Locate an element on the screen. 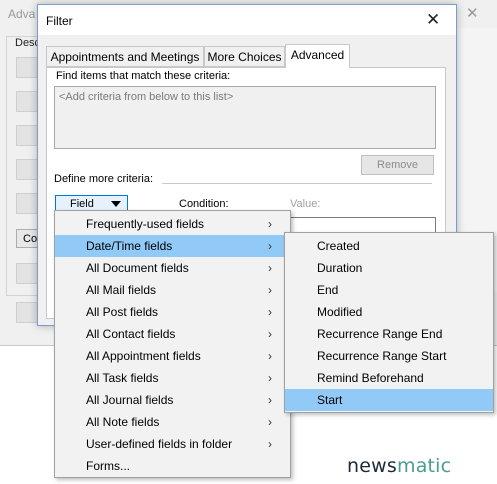  menu-item-label: Recurrence Range End is located at coordinates (380, 334).